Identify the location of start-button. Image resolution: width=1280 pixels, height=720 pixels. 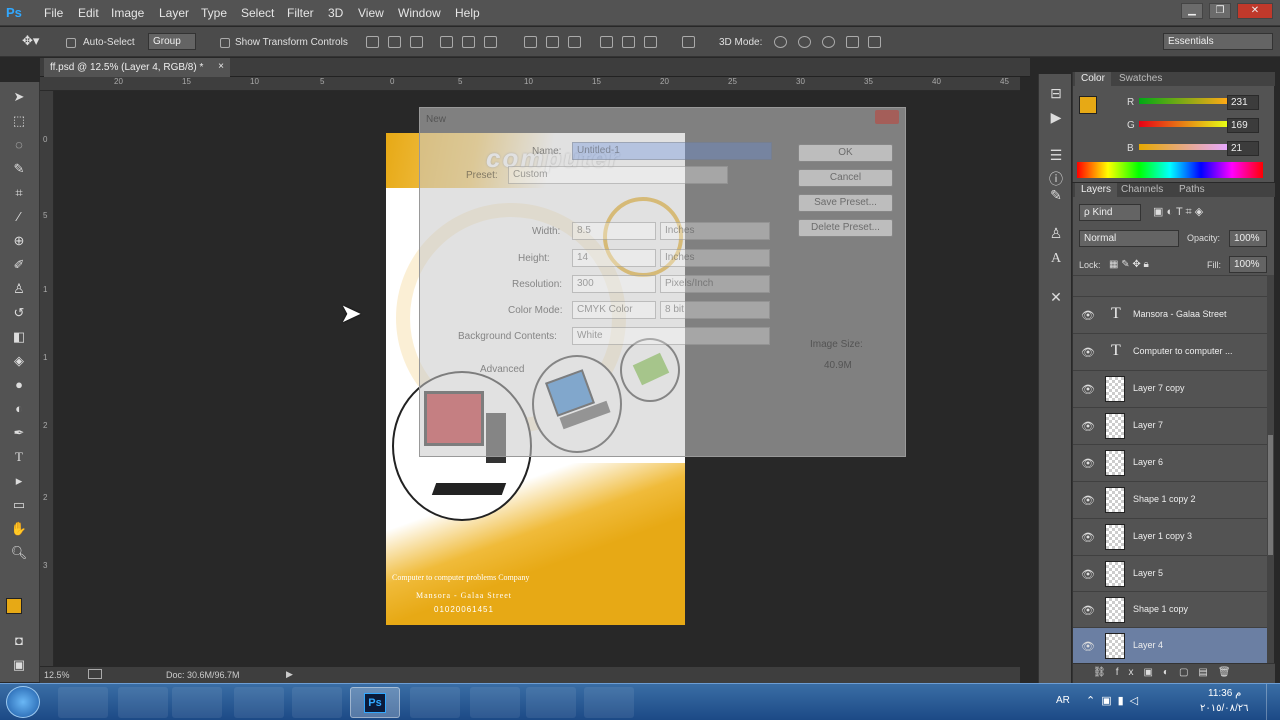
(23, 702).